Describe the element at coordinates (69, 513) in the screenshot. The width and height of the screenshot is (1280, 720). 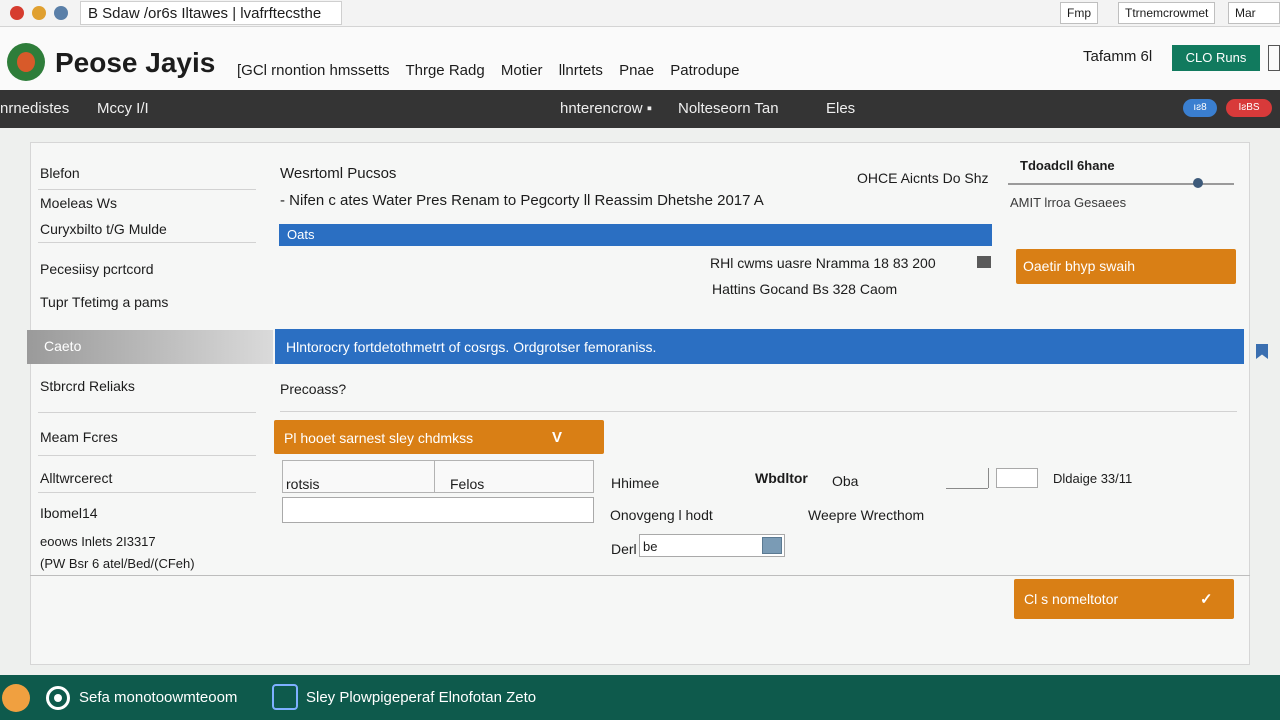
I see `sidebar-item: Ibomel14` at that location.